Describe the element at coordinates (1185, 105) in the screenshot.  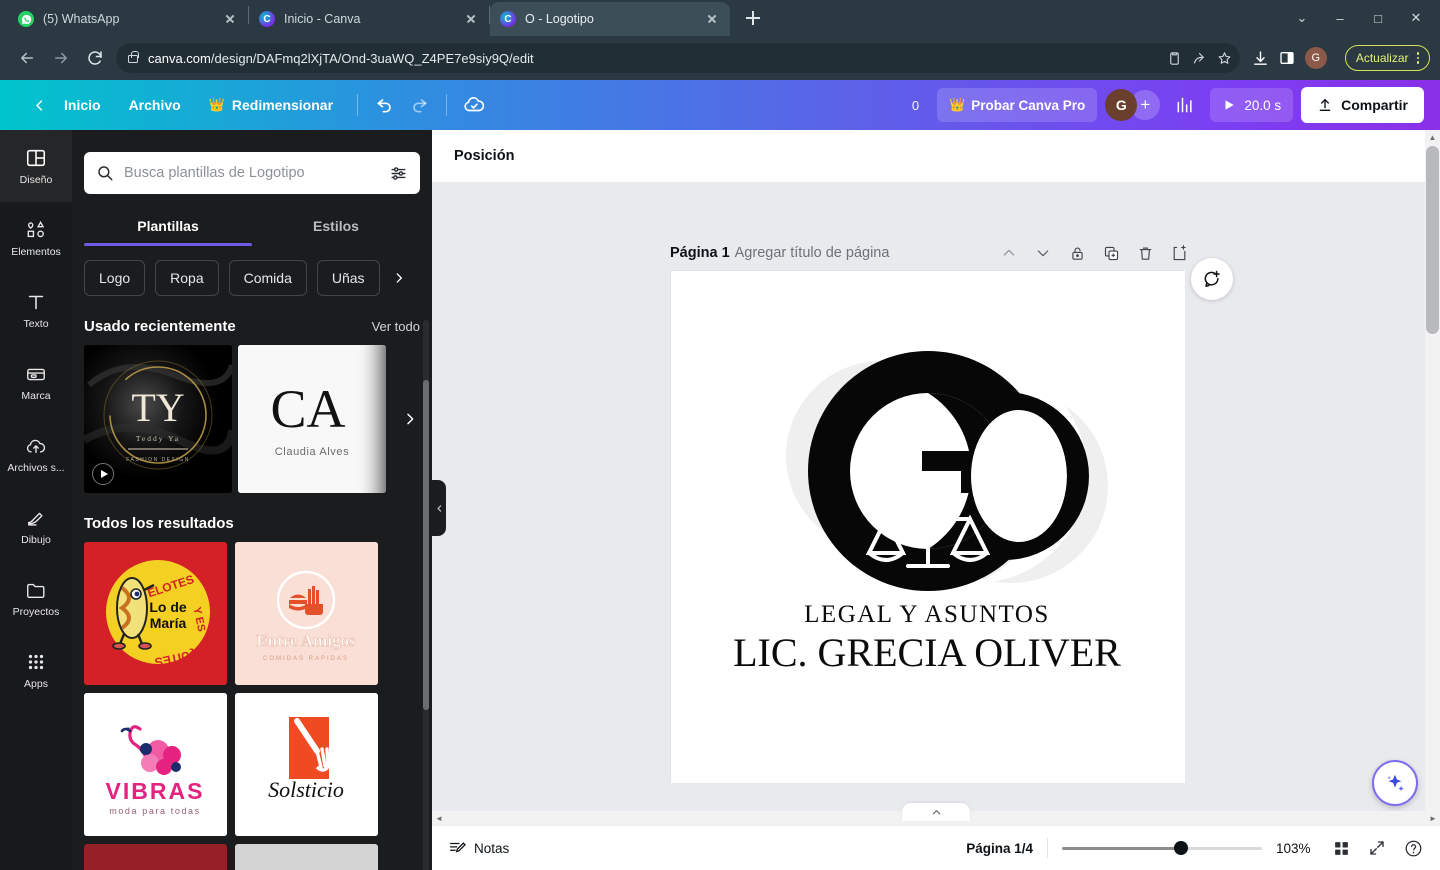
I see `insights-chart-icon` at that location.